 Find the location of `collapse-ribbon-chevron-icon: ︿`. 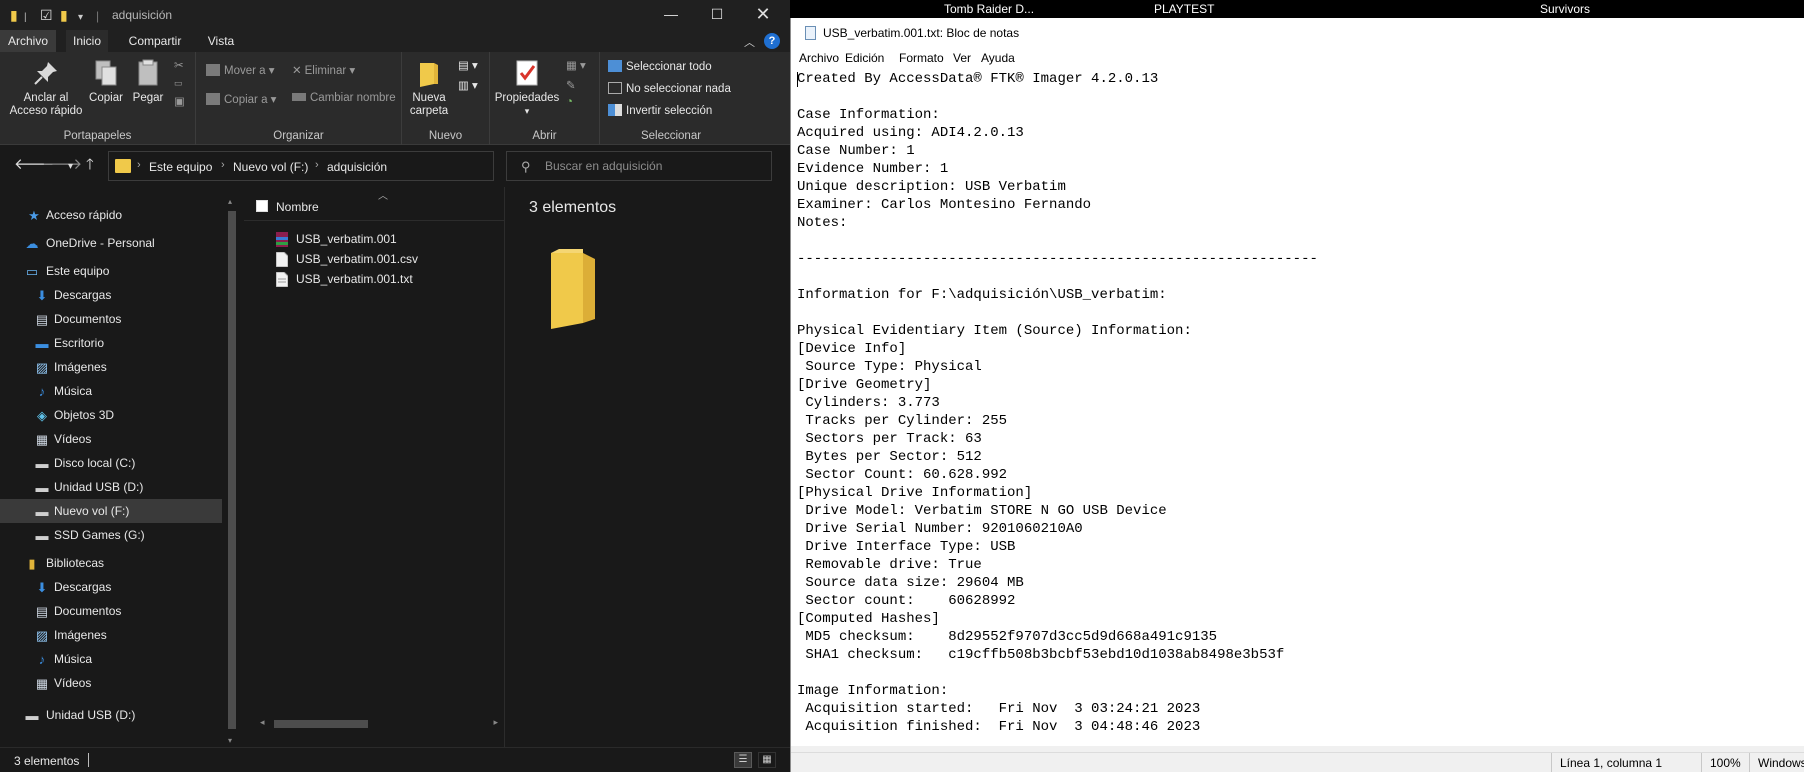

collapse-ribbon-chevron-icon: ︿ is located at coordinates (749, 42).